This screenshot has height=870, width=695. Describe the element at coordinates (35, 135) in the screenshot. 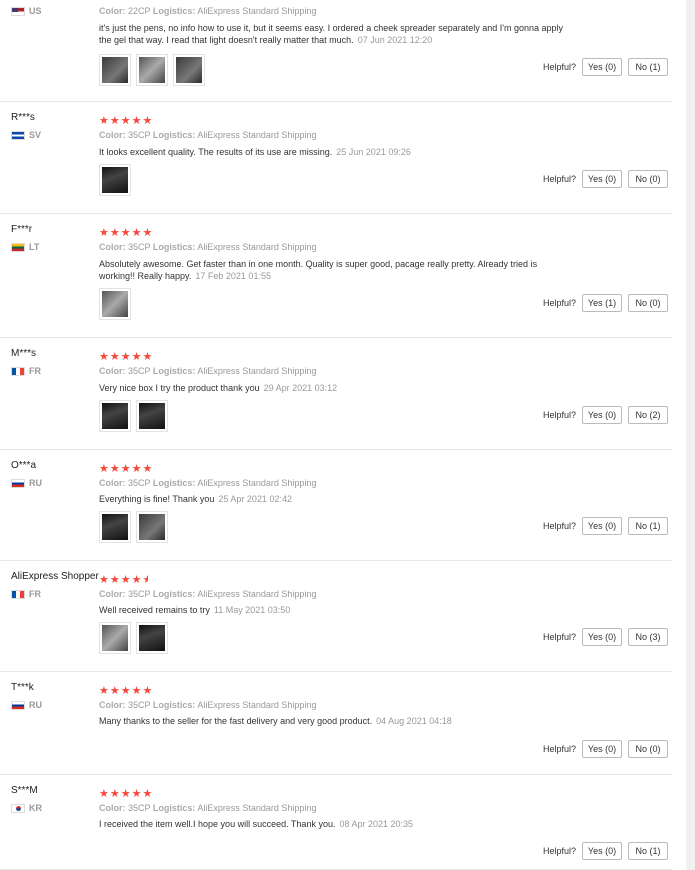

I see `country-code: SV` at that location.